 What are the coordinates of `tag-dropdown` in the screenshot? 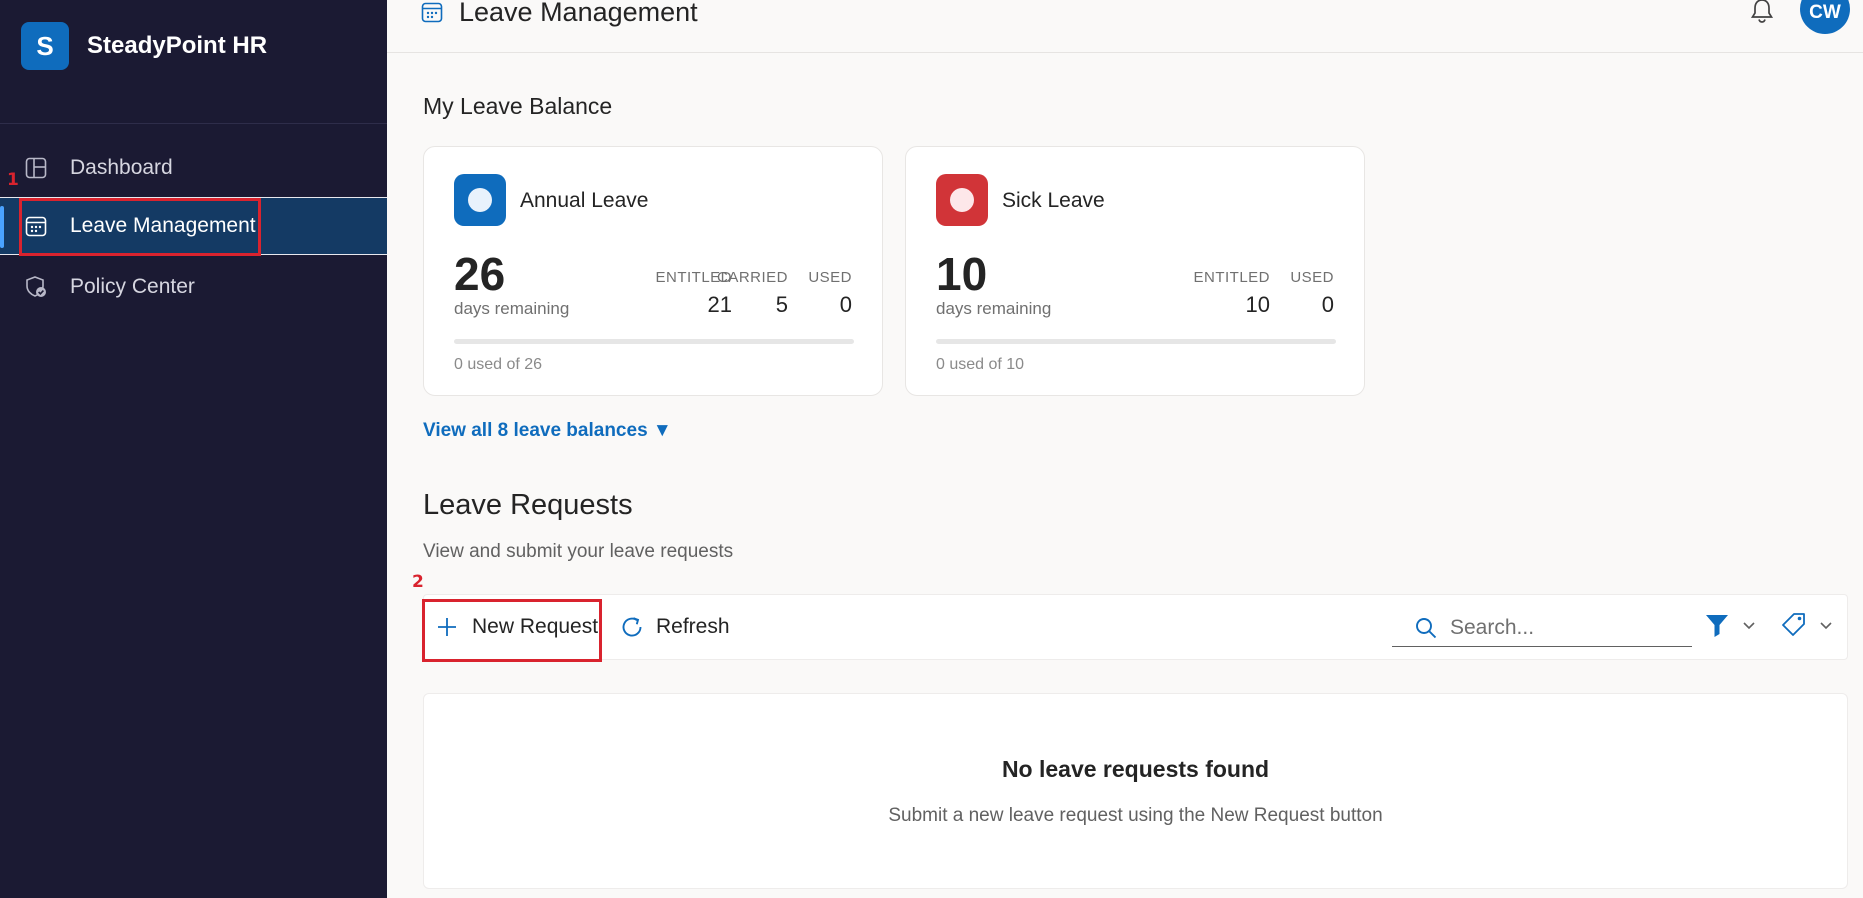 It's located at (1807, 625).